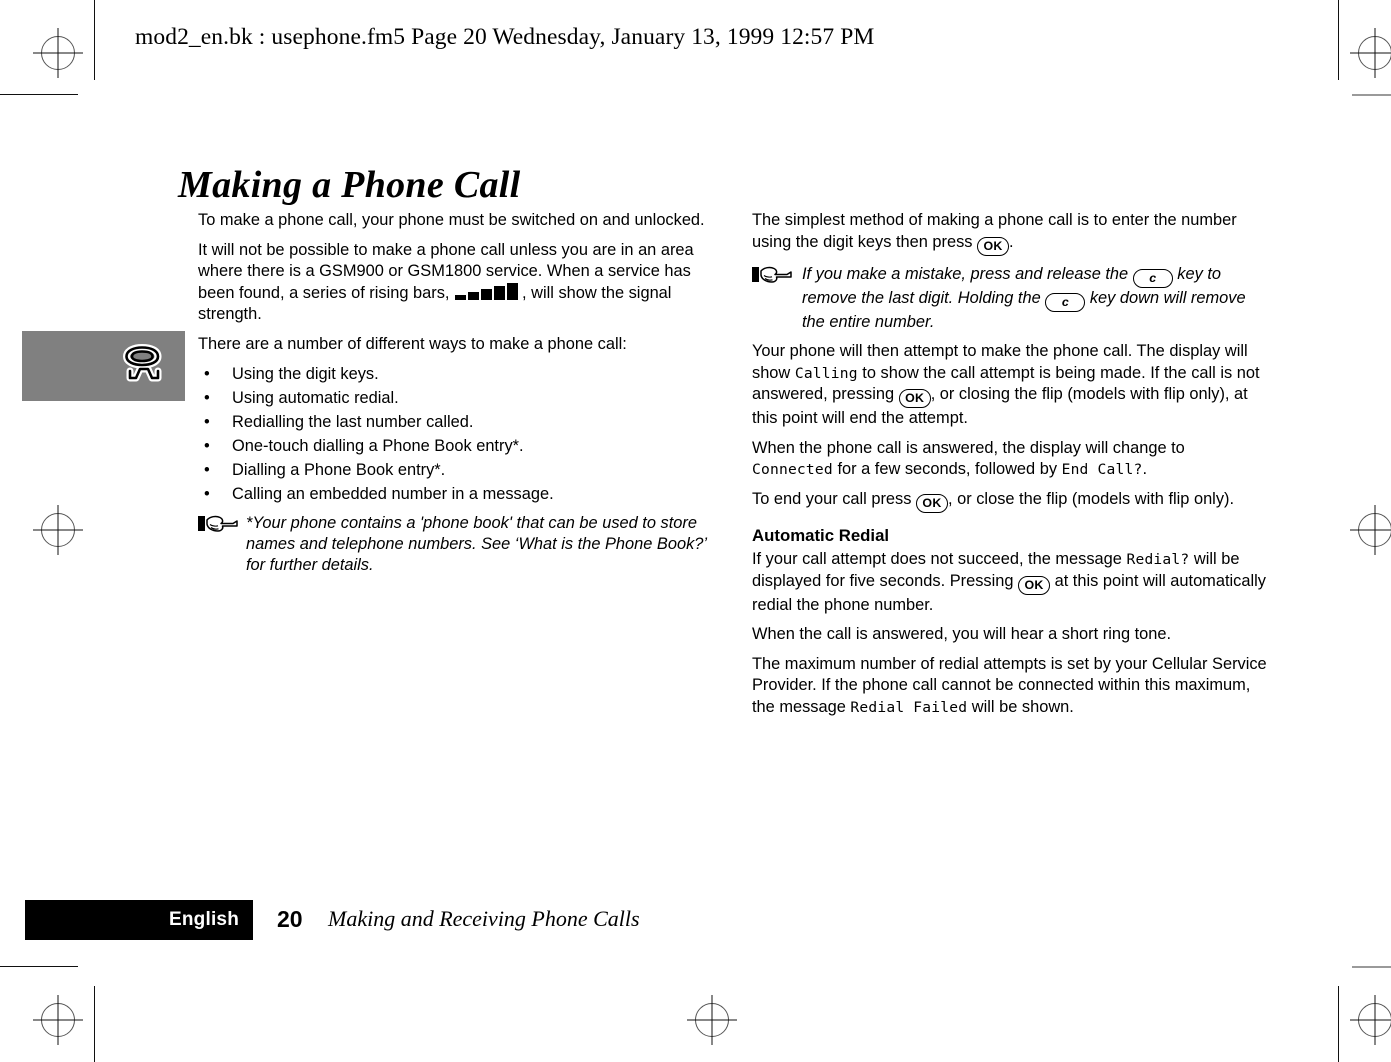  What do you see at coordinates (484, 918) in the screenshot?
I see `footer-section-title: Making and Receiving Phone Calls` at bounding box center [484, 918].